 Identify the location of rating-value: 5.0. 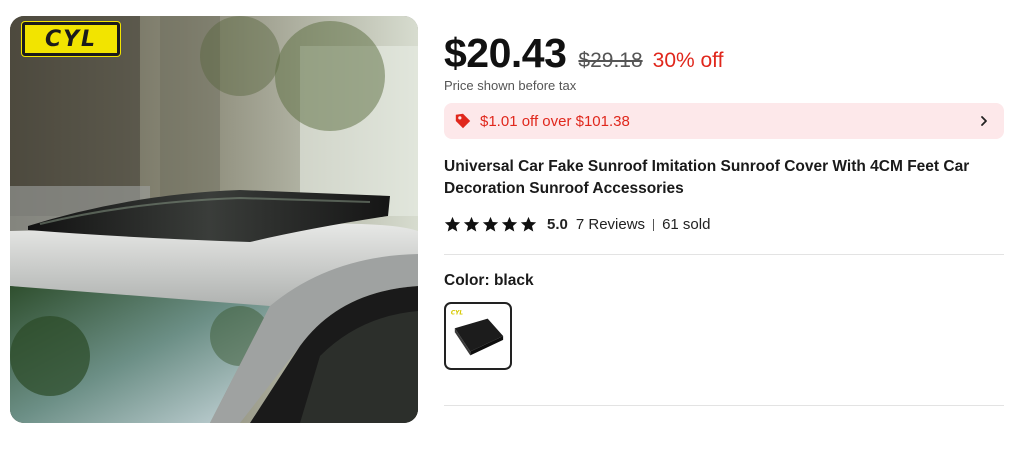
(557, 224).